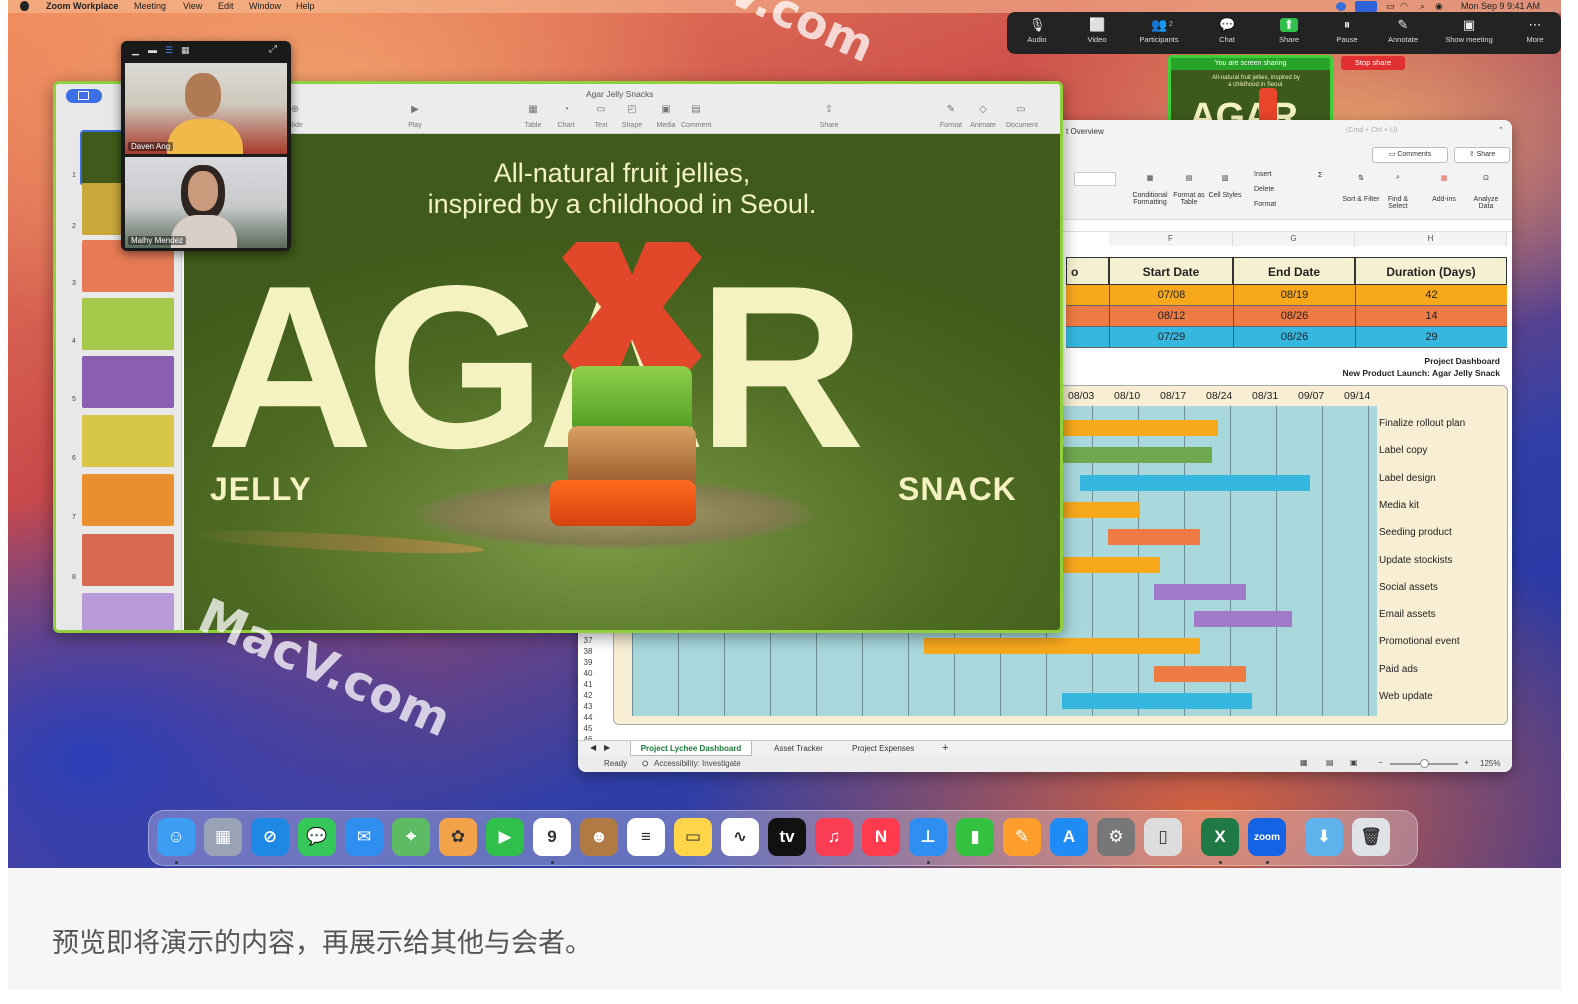  What do you see at coordinates (206, 202) in the screenshot?
I see `video-tile-2: Malhy Mendez` at bounding box center [206, 202].